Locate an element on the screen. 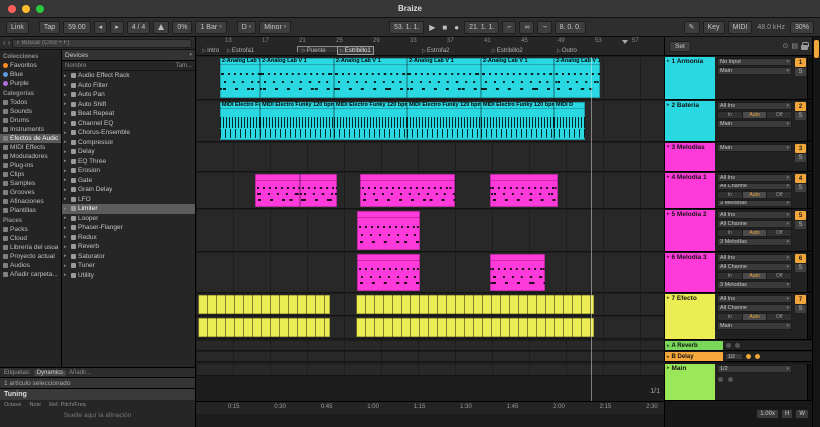 This screenshot has height=427, width=820. category-item: MIDI Effects is located at coordinates (30, 147).